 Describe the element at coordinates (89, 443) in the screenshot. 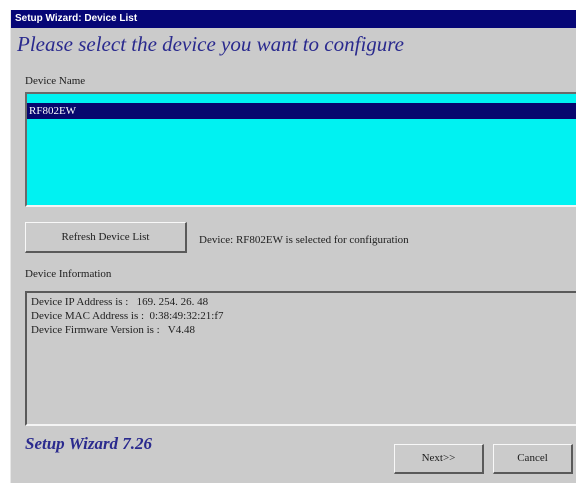

I see `wizard-version-title: Setup Wizard 7.26` at that location.